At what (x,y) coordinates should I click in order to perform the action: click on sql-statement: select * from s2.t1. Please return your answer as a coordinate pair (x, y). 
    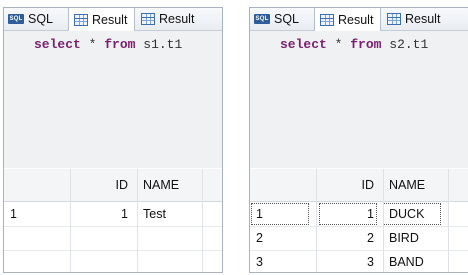
    Looking at the image, I should click on (354, 44).